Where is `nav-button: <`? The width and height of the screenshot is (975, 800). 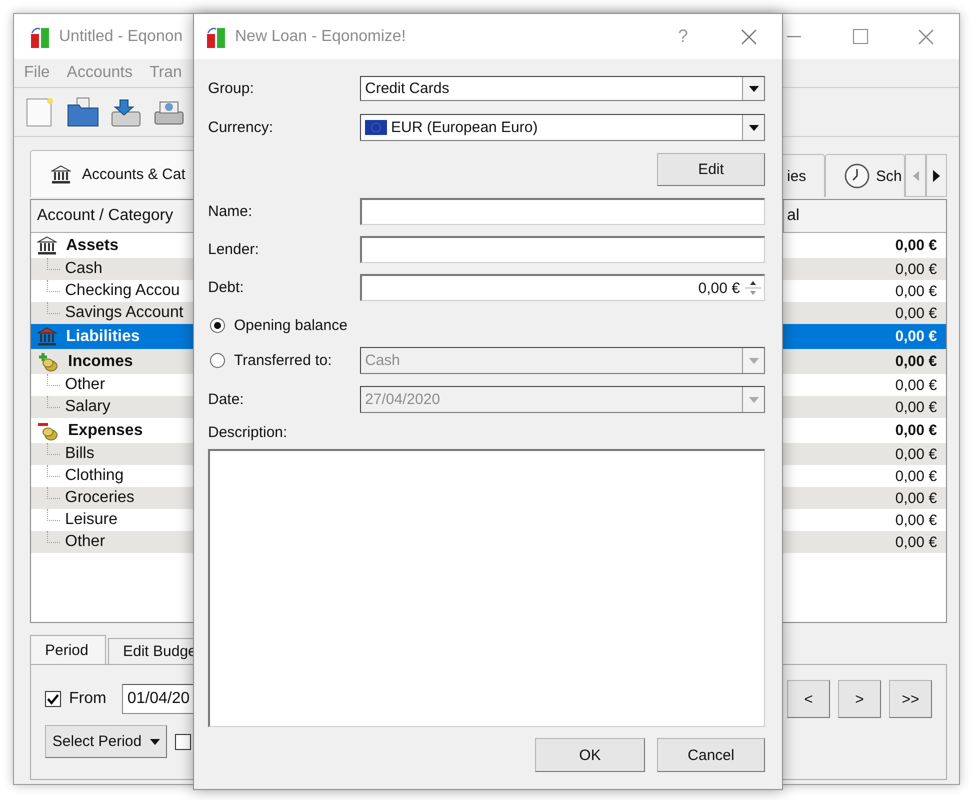 nav-button: < is located at coordinates (808, 699).